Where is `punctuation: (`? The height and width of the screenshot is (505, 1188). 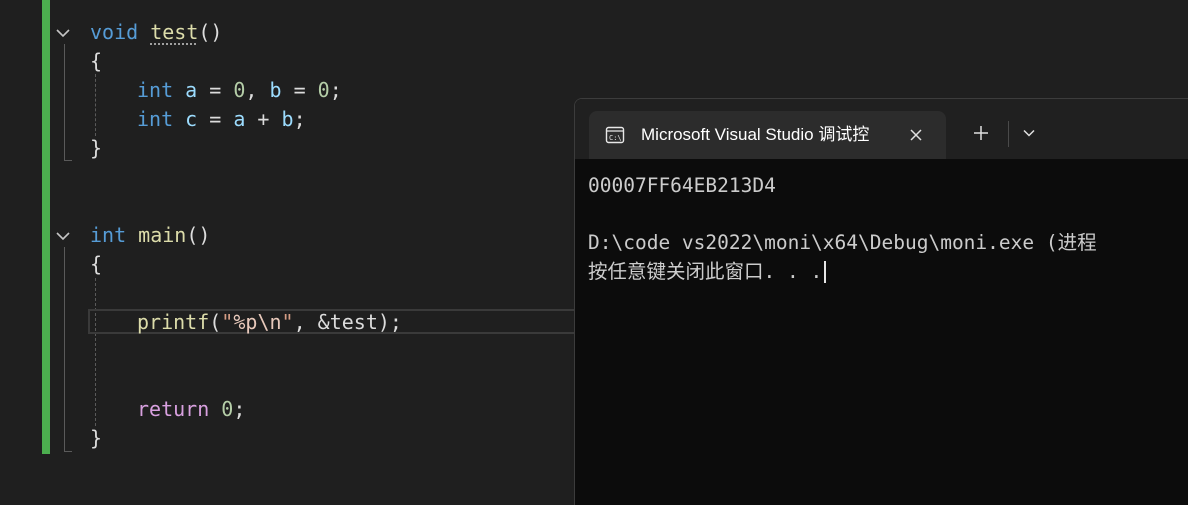 punctuation: ( is located at coordinates (215, 322).